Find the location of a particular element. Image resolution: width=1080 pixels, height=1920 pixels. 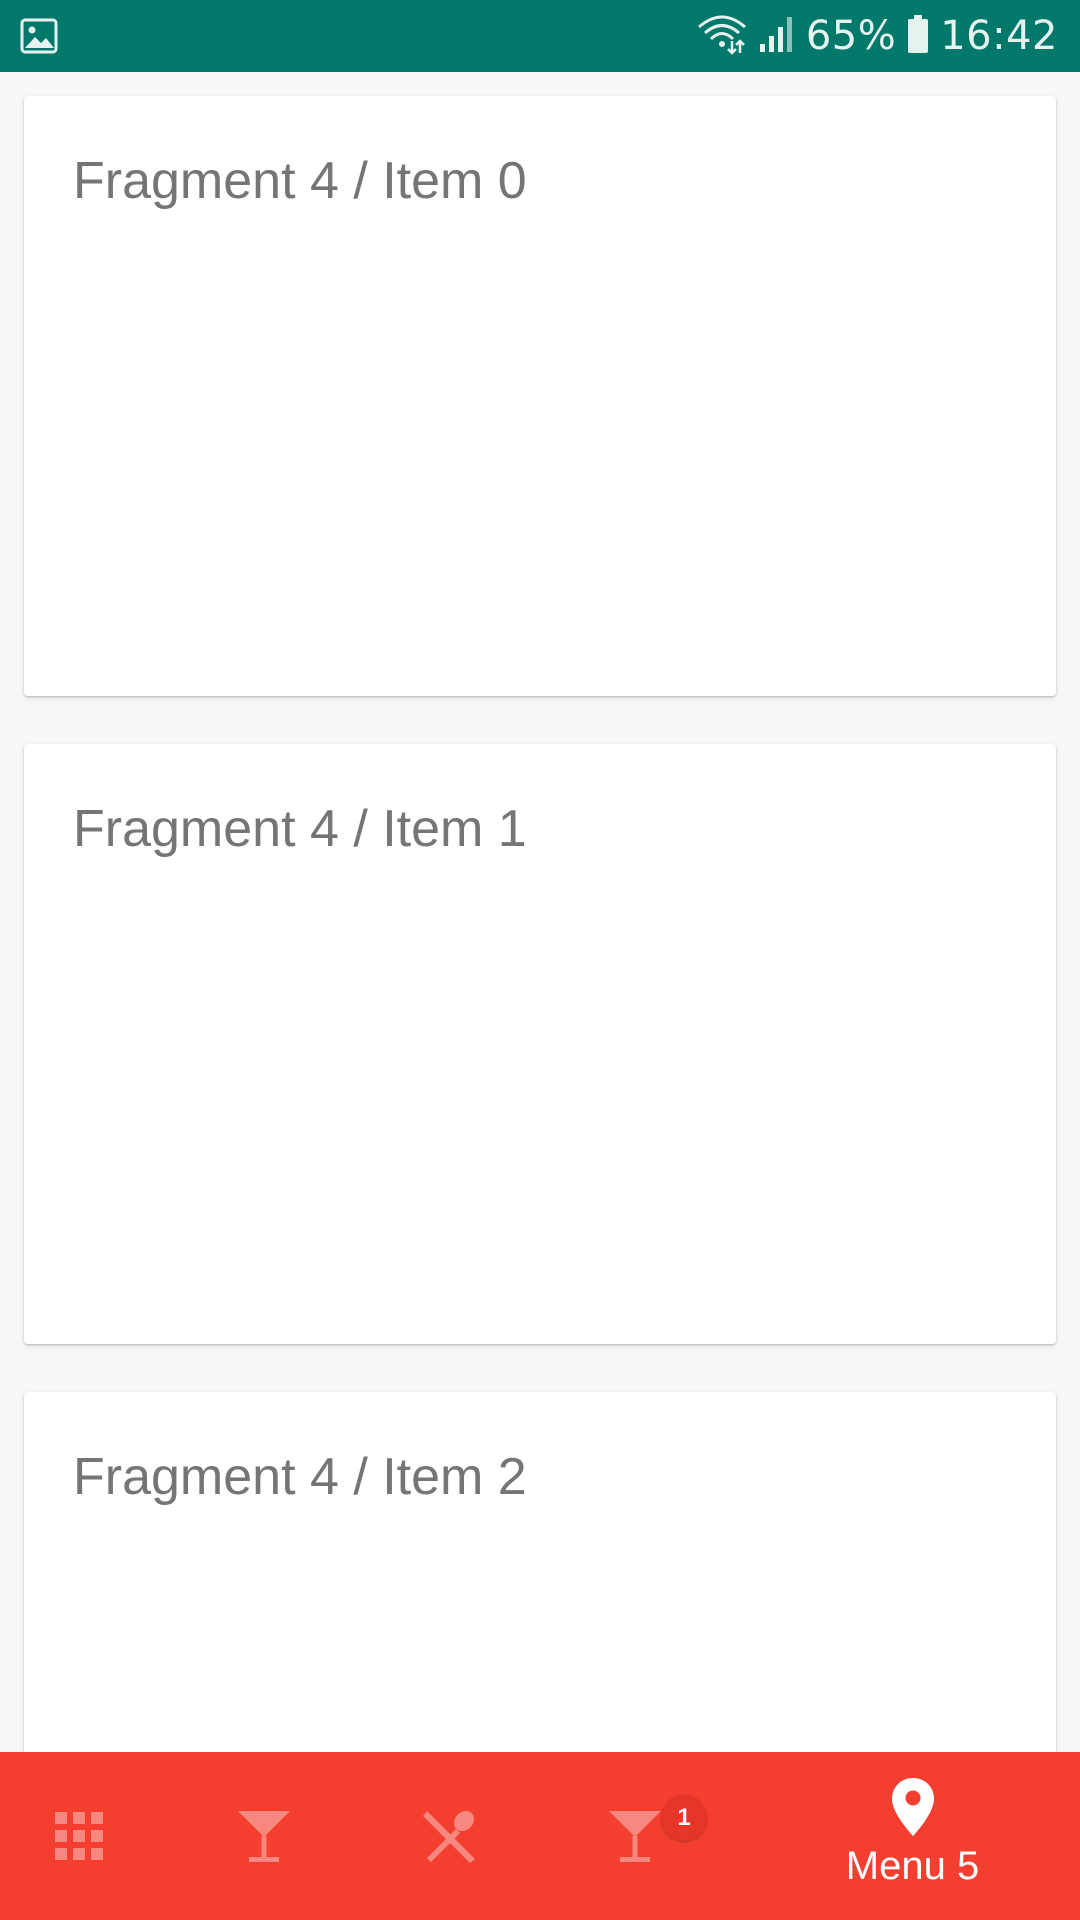

nav-item-menu-5: Menu 5 is located at coordinates (912, 1836).